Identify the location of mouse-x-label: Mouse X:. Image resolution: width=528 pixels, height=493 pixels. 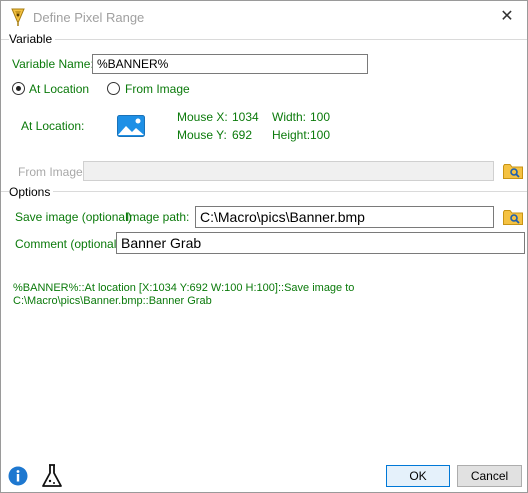
(202, 117).